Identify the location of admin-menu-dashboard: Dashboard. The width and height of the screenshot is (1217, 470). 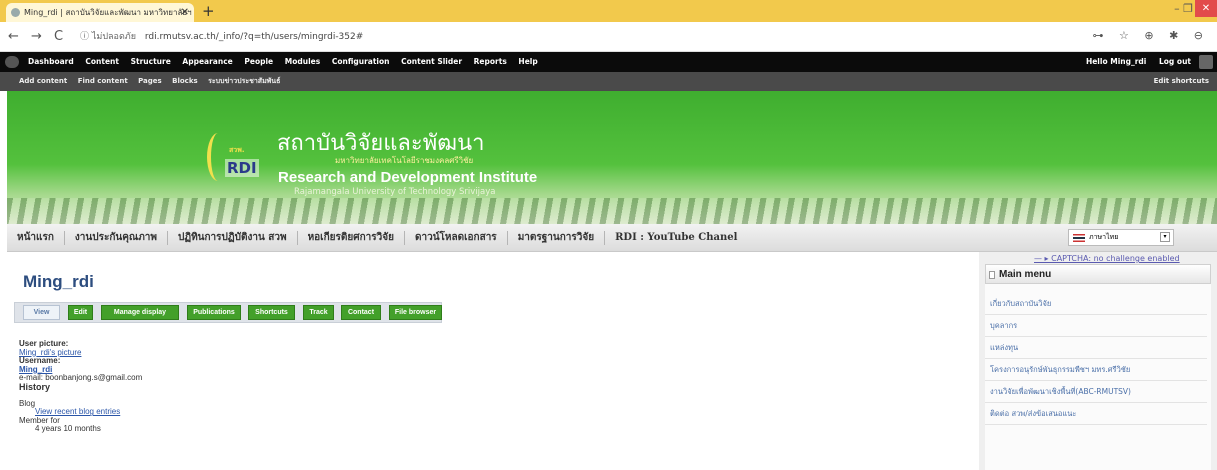
(51, 61).